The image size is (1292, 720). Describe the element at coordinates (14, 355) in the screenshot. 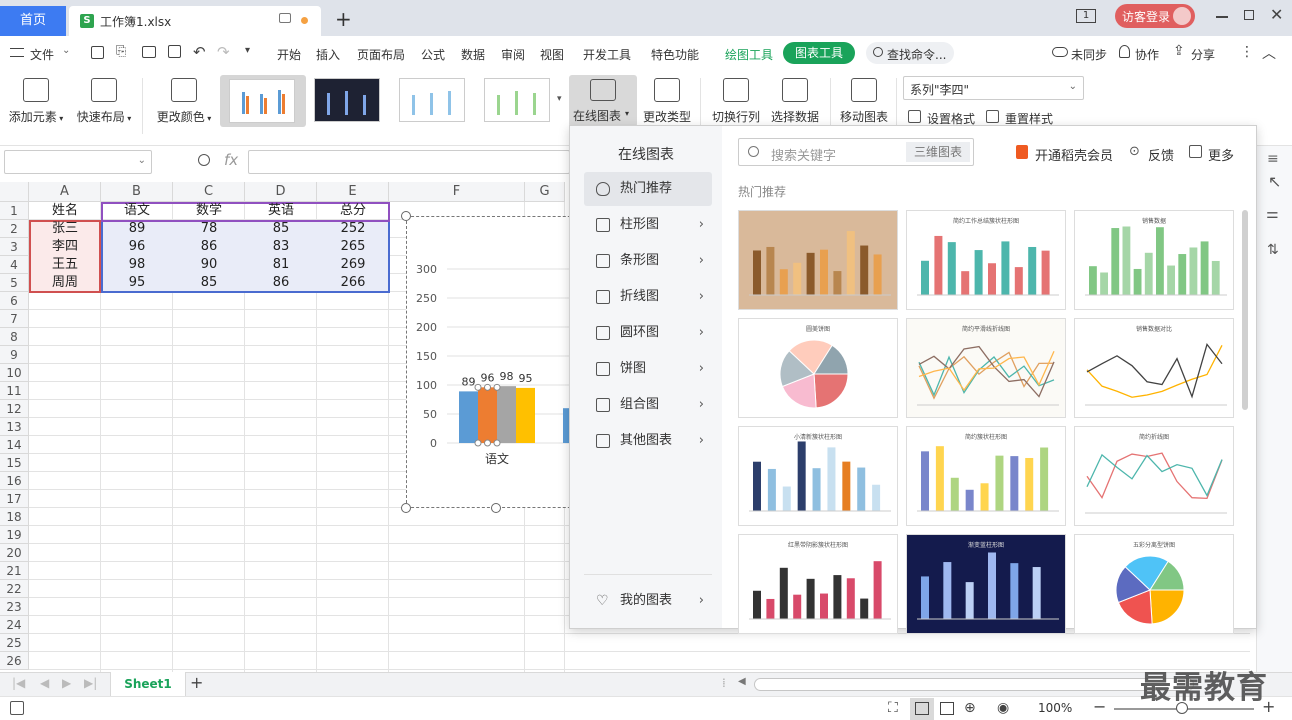

I see `row-header-9: 9` at that location.